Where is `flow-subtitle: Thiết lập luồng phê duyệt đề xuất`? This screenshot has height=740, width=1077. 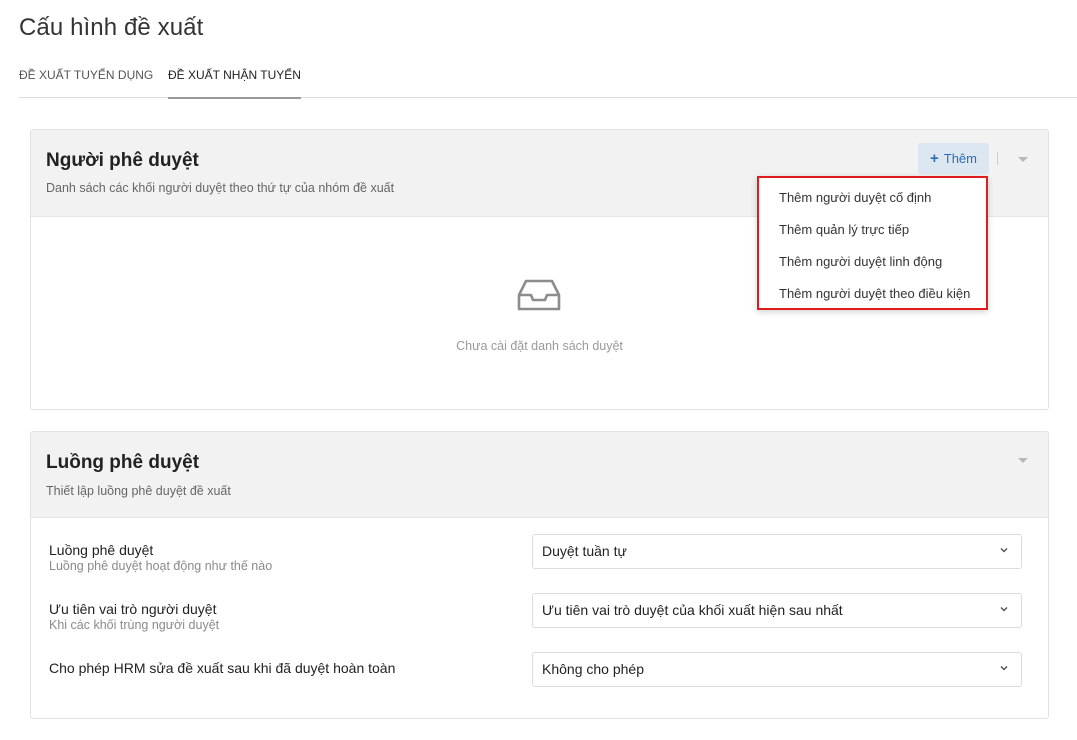 flow-subtitle: Thiết lập luồng phê duyệt đề xuất is located at coordinates (138, 491).